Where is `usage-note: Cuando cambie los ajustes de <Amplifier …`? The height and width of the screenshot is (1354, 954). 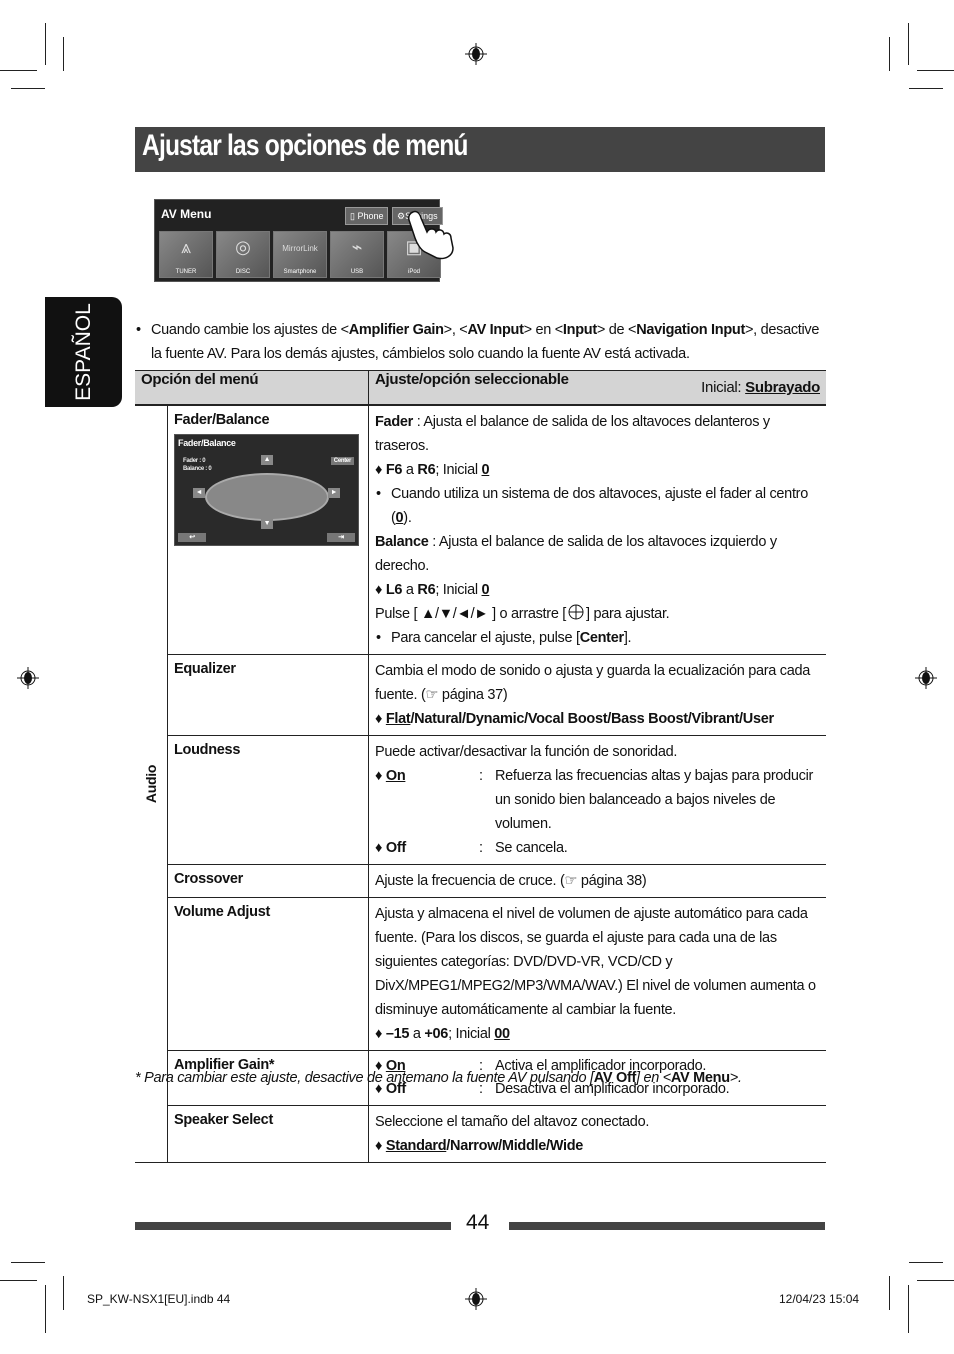
usage-note: Cuando cambie los ajustes de <Amplifier … is located at coordinates (480, 342).